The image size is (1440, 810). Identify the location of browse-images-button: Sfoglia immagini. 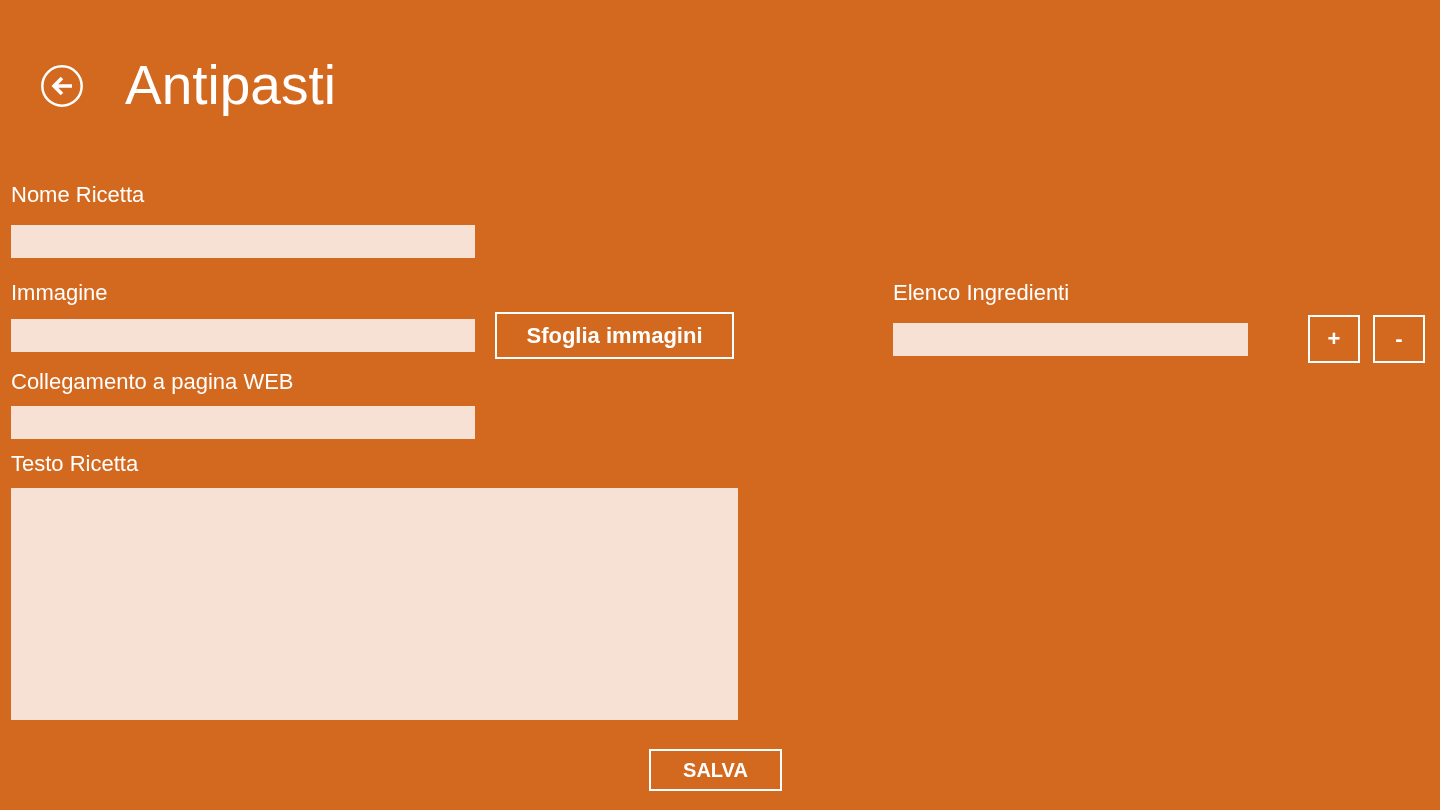
(614, 335).